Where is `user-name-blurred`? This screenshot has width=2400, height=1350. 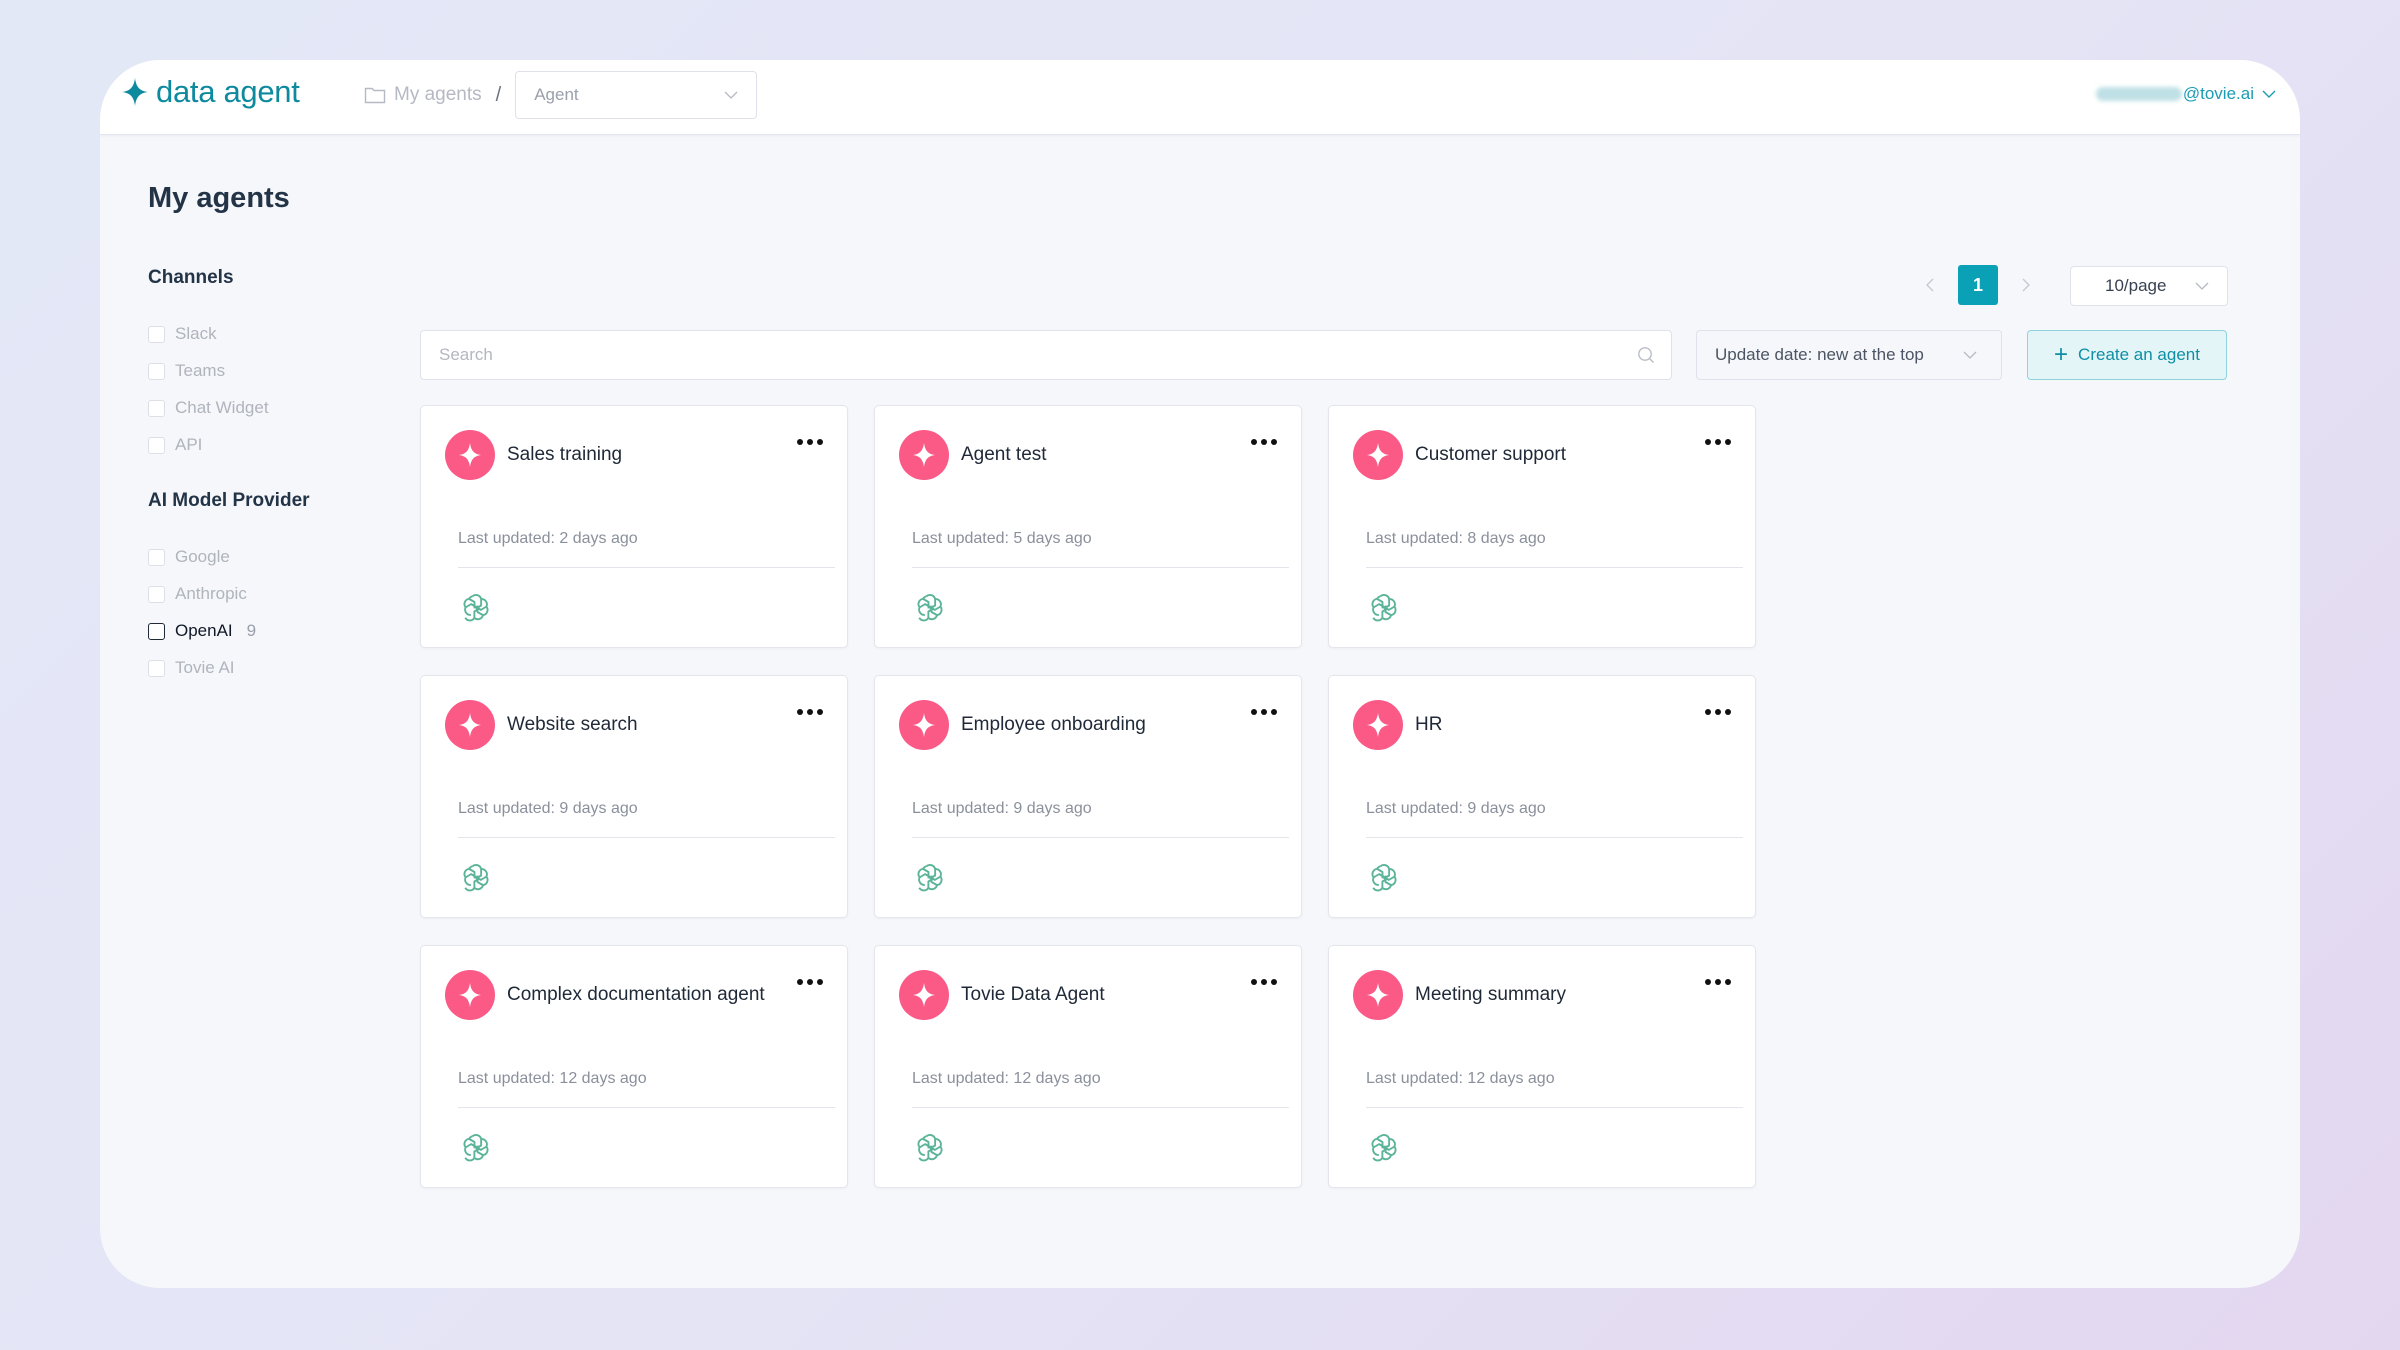 user-name-blurred is located at coordinates (2138, 94).